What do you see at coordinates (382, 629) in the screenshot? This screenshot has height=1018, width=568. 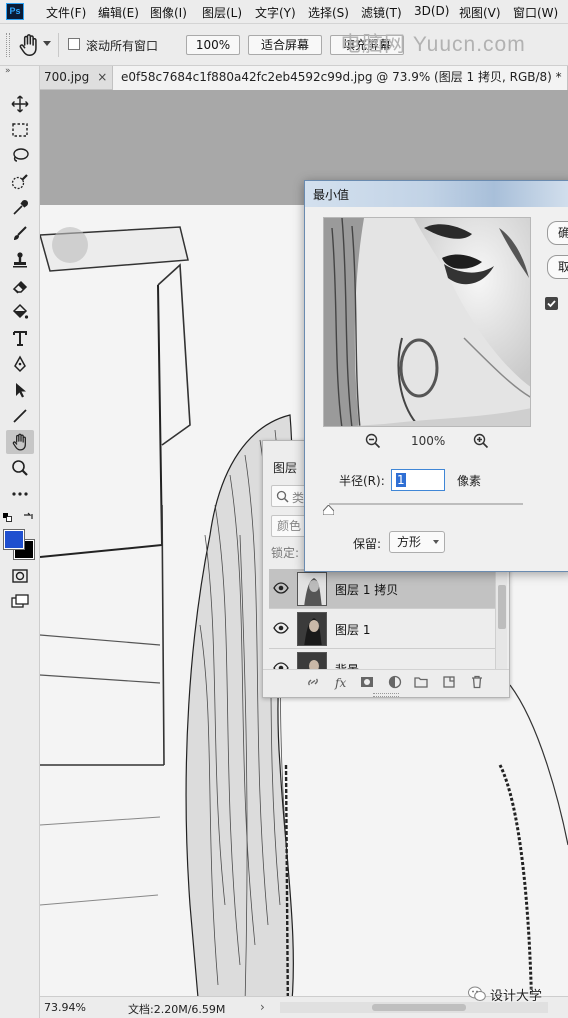 I see `layer-row: 图层 1` at bounding box center [382, 629].